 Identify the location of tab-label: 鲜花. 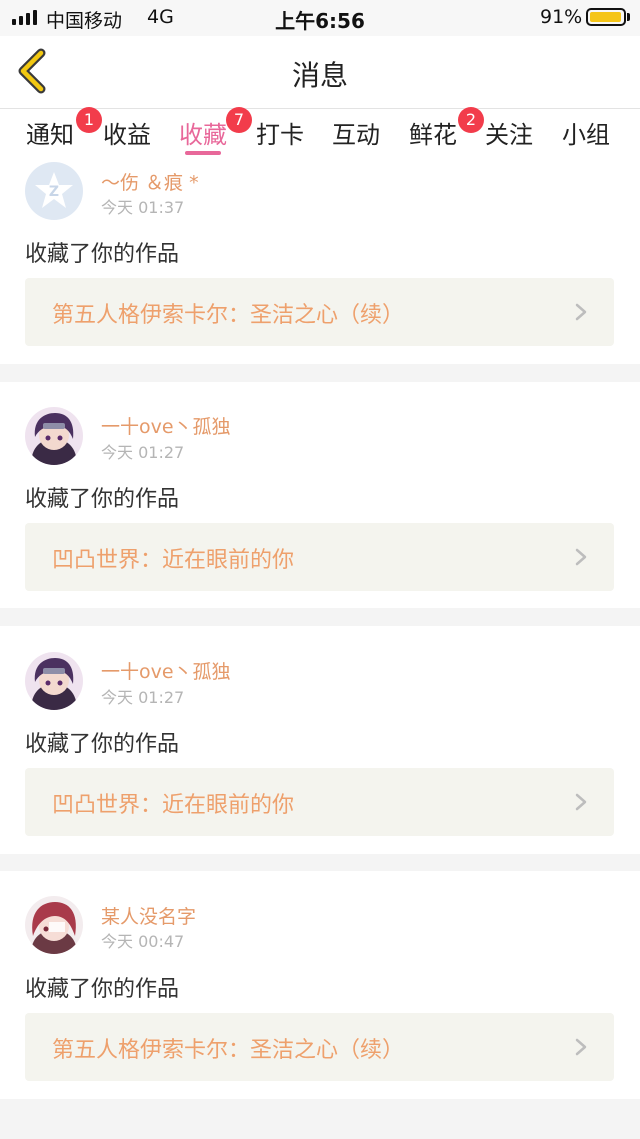
(433, 135).